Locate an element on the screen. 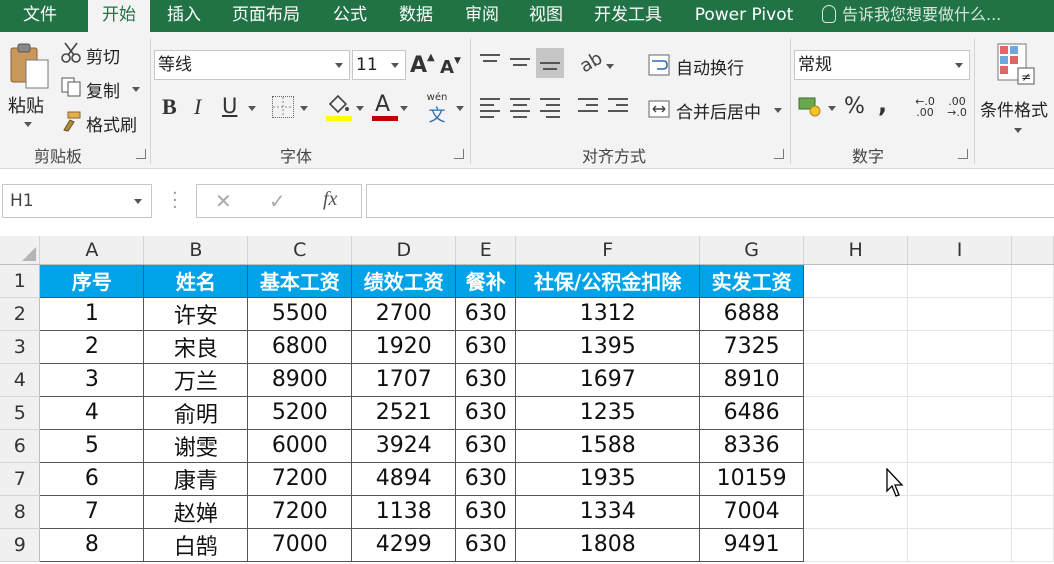 The height and width of the screenshot is (564, 1054). table-cell: 6486 is located at coordinates (752, 412).